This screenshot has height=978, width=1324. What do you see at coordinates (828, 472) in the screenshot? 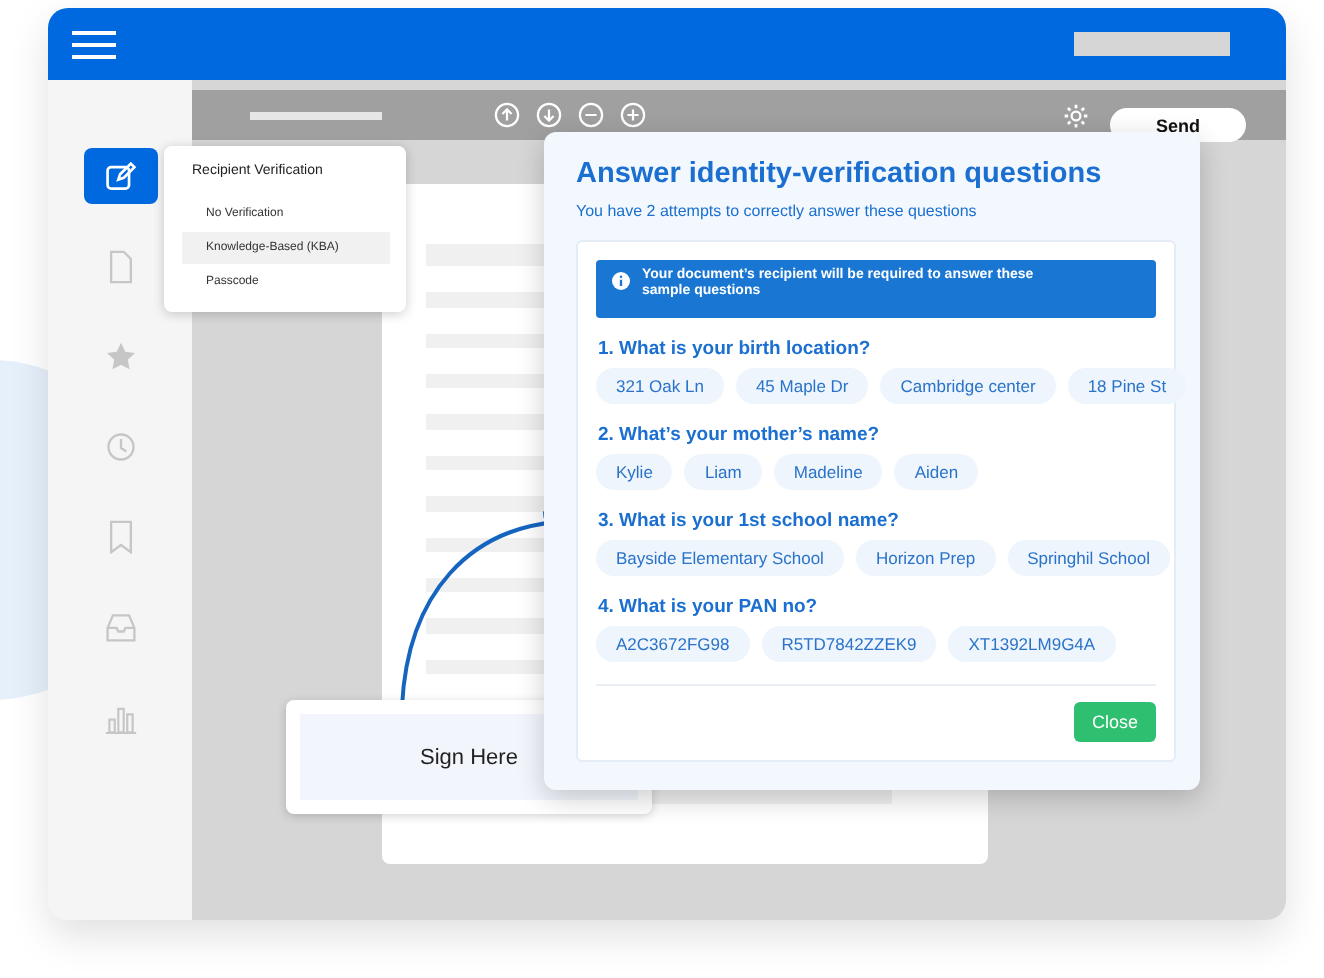
I see `answer-chip: Madeline` at bounding box center [828, 472].